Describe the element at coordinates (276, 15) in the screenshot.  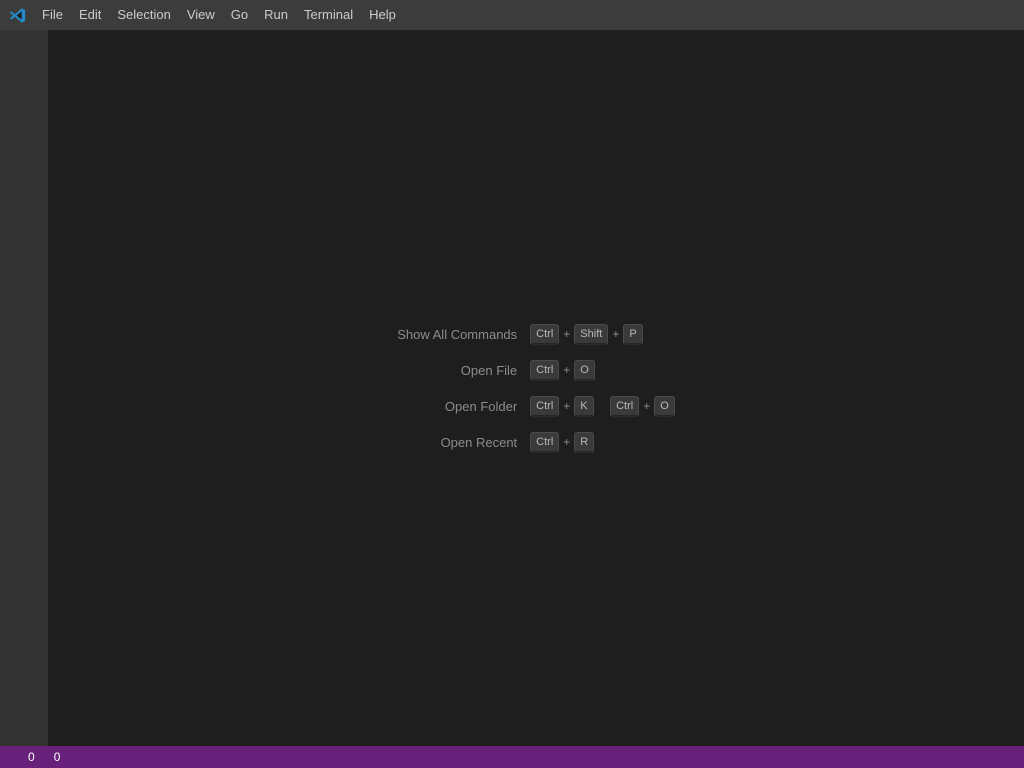
I see `menu-item-run: Run` at that location.